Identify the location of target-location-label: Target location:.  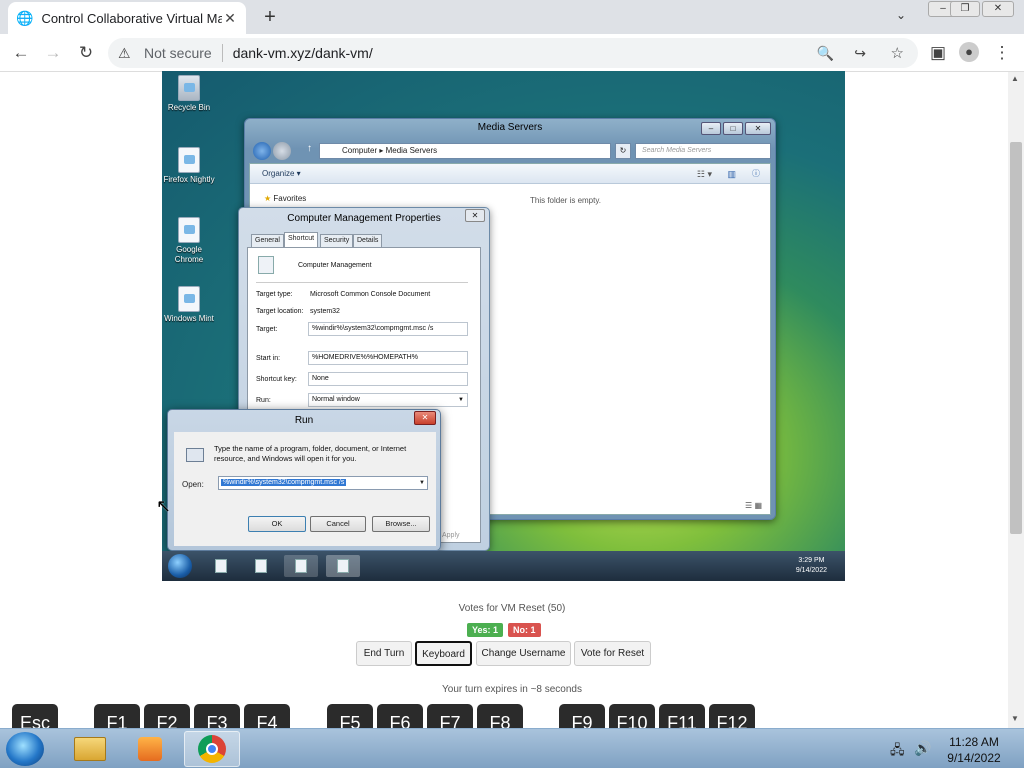
(280, 311).